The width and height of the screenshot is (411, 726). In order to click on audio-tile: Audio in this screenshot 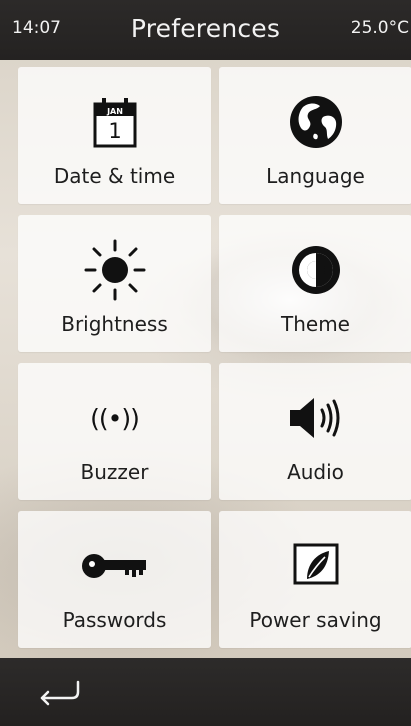, I will do `click(315, 431)`.